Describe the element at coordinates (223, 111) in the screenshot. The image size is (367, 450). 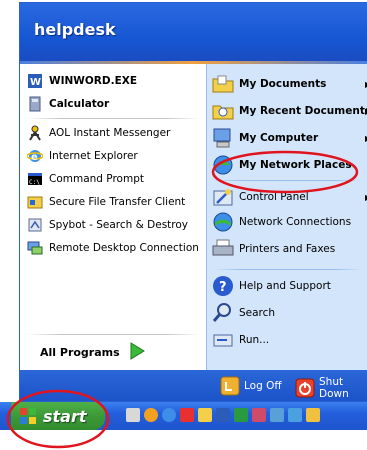
I see `folder-recent-icon` at that location.